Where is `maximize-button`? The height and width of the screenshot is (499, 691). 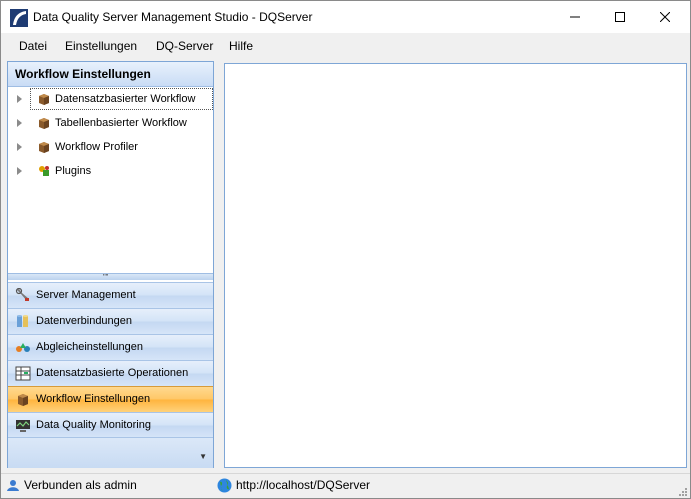 maximize-button is located at coordinates (620, 17).